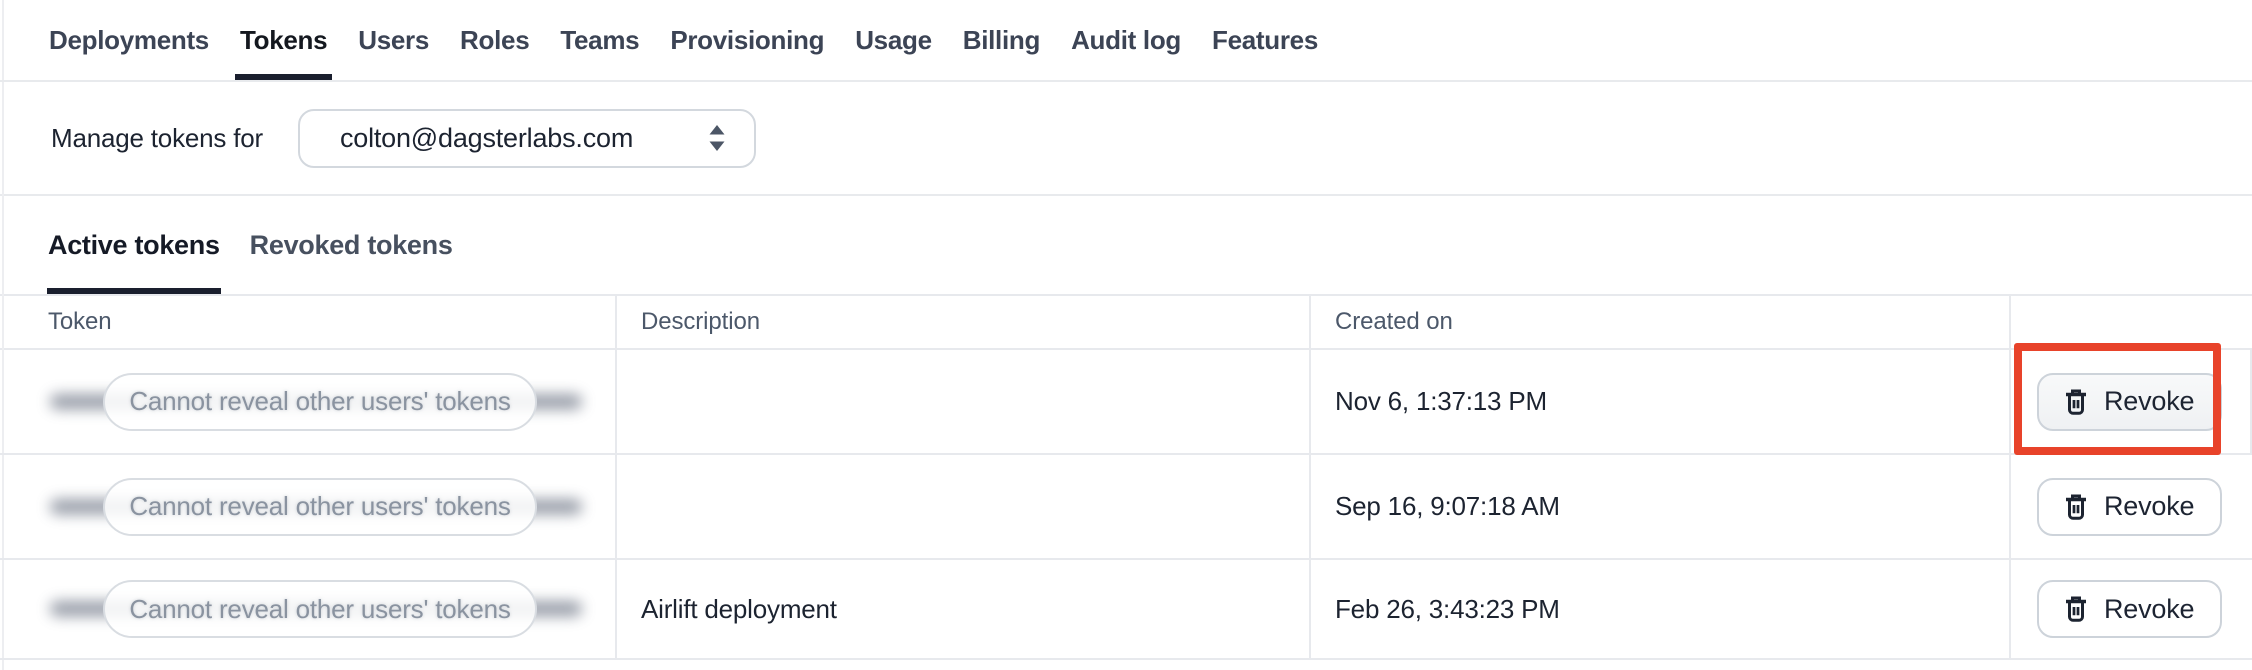 This screenshot has height=670, width=2252. What do you see at coordinates (1661, 322) in the screenshot?
I see `header-created-on: Created on` at bounding box center [1661, 322].